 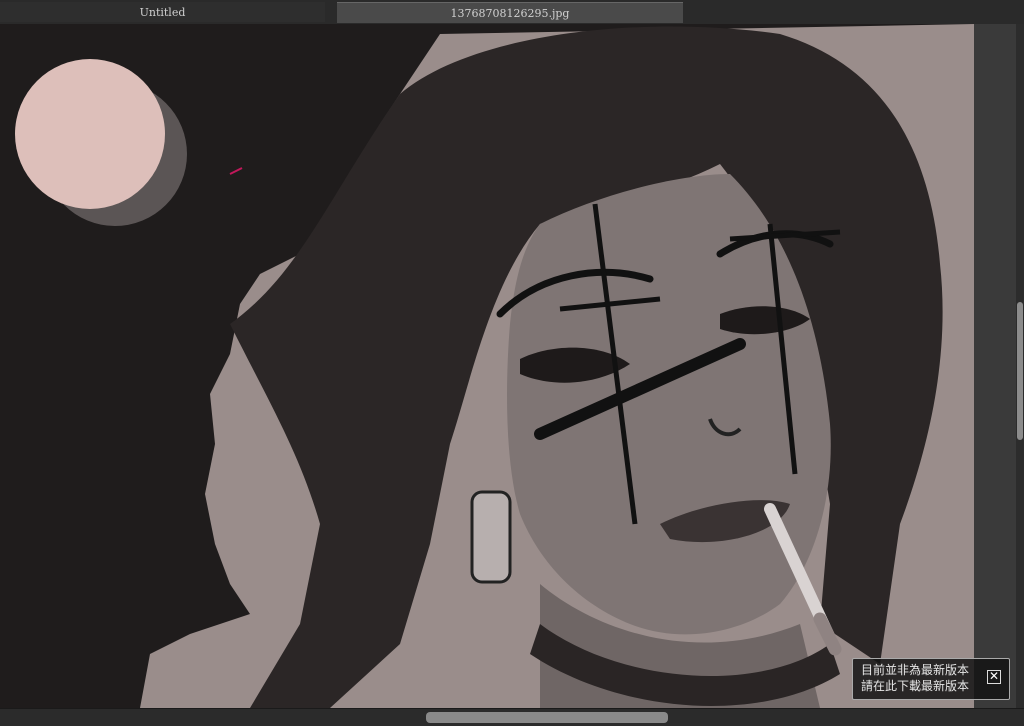 I want to click on document-tab-bar: Untitled 1376870812629​5.jpg, so click(x=512, y=12).